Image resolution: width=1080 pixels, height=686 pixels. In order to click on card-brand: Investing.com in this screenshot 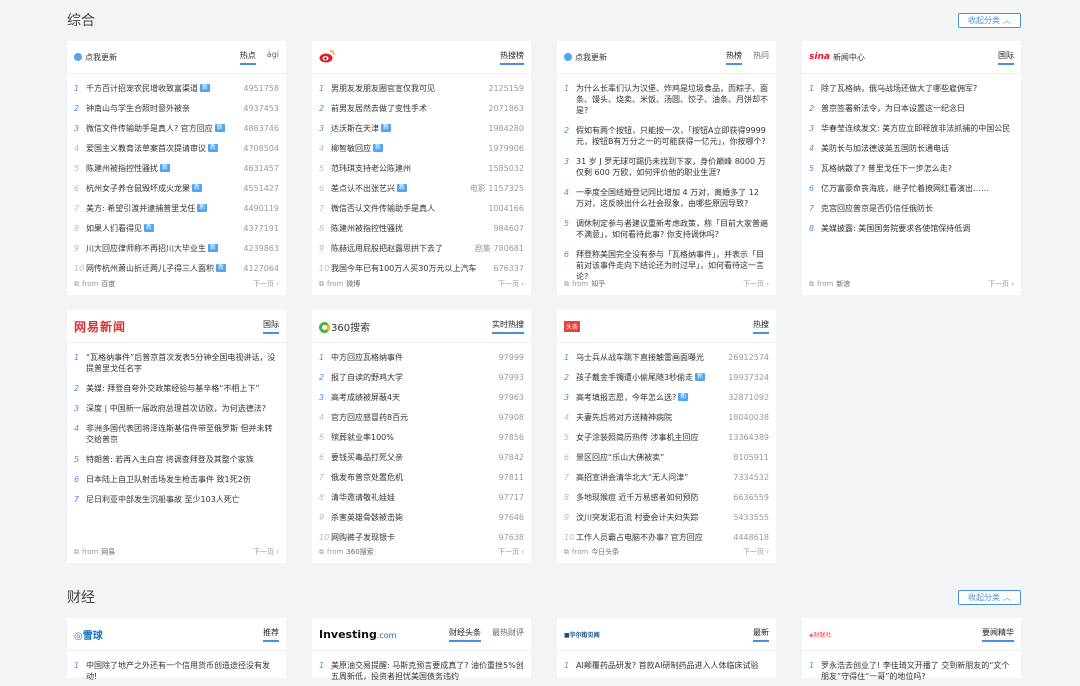, I will do `click(384, 634)`.